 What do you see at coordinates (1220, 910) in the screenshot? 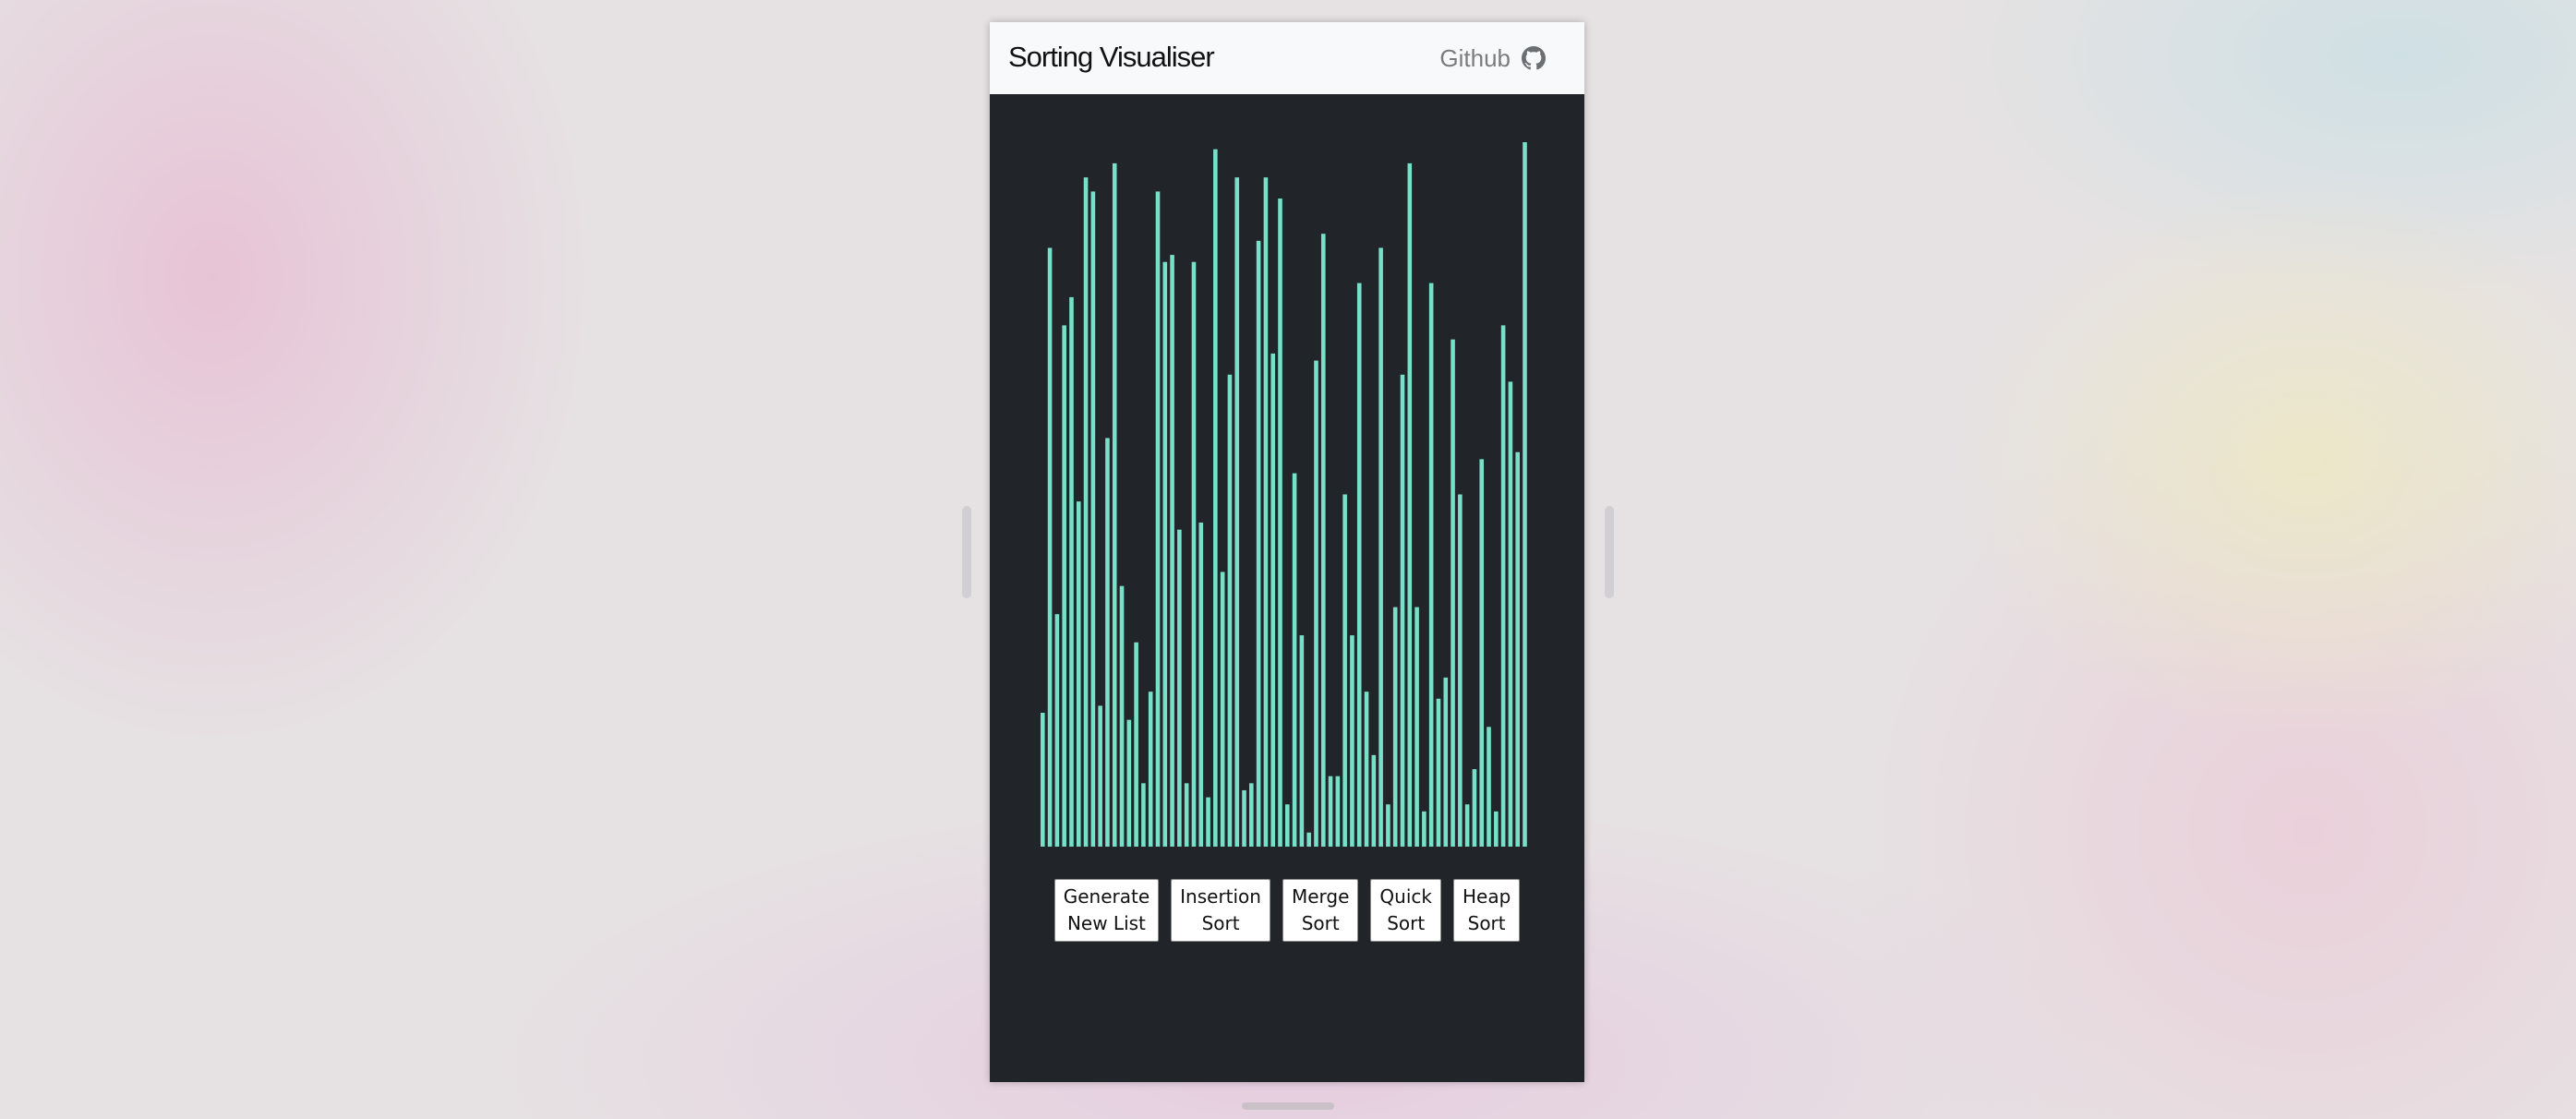
I see `insertion-sort-button: Insertion Sort` at bounding box center [1220, 910].